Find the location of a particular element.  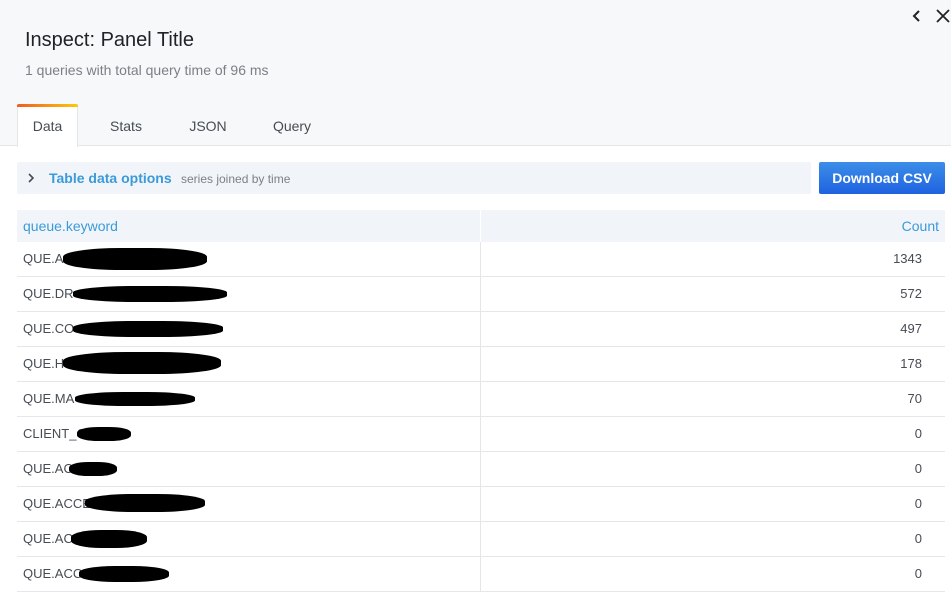

table-row: QUE.AC 1343 is located at coordinates (481, 259).